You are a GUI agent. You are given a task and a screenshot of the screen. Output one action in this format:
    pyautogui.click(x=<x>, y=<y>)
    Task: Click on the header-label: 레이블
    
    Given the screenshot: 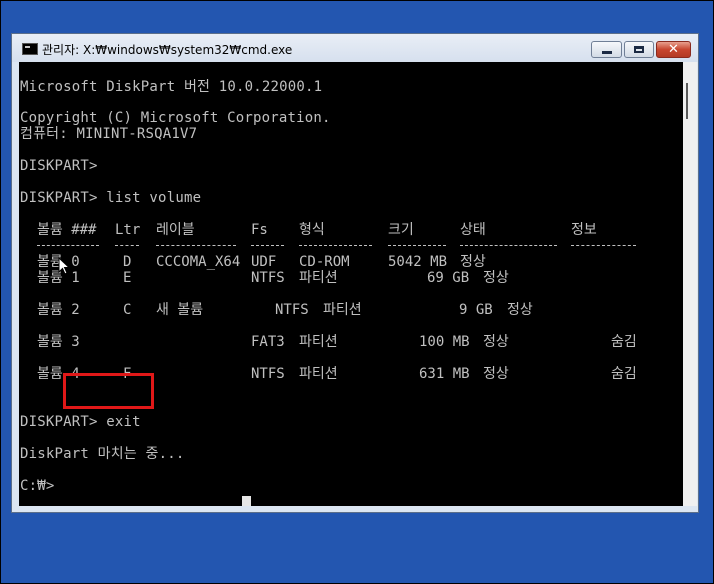 What is the action you would take?
    pyautogui.click(x=175, y=230)
    